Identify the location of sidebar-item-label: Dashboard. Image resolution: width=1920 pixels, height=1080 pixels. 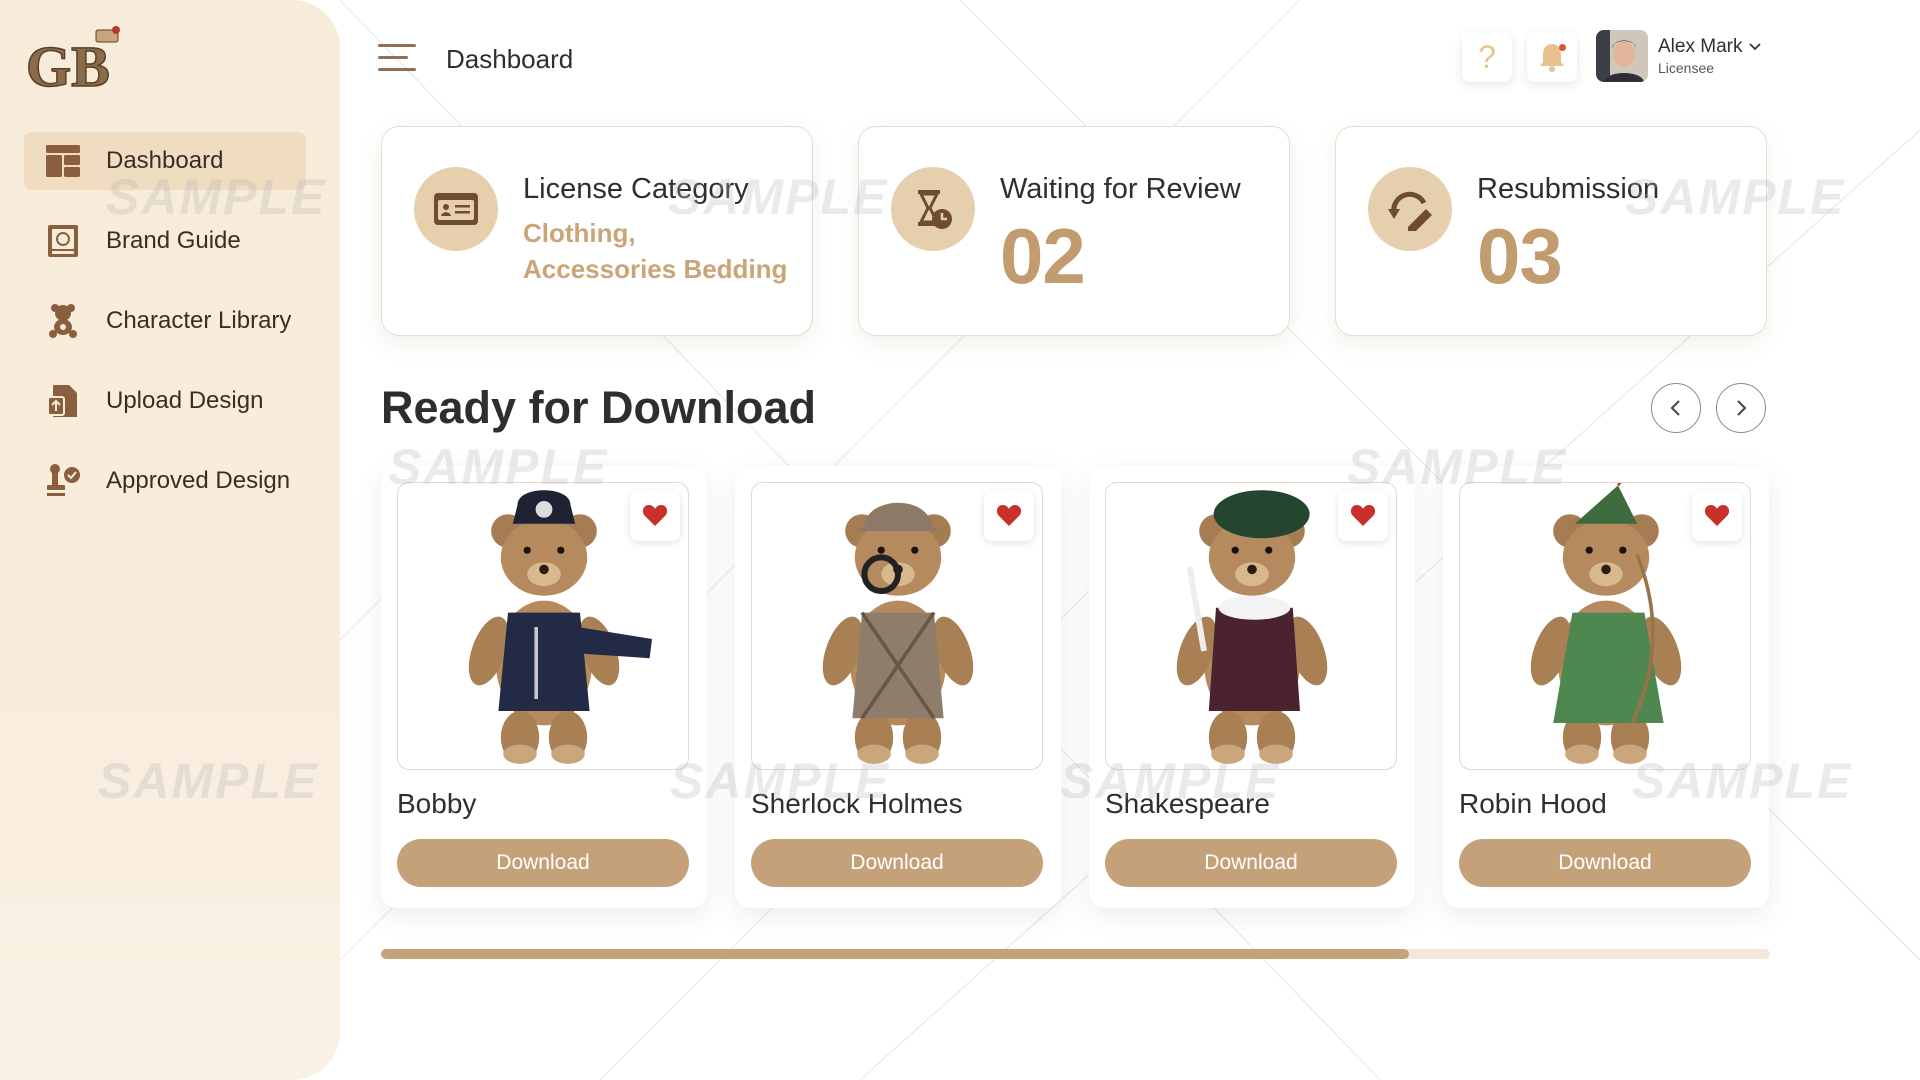
(165, 160).